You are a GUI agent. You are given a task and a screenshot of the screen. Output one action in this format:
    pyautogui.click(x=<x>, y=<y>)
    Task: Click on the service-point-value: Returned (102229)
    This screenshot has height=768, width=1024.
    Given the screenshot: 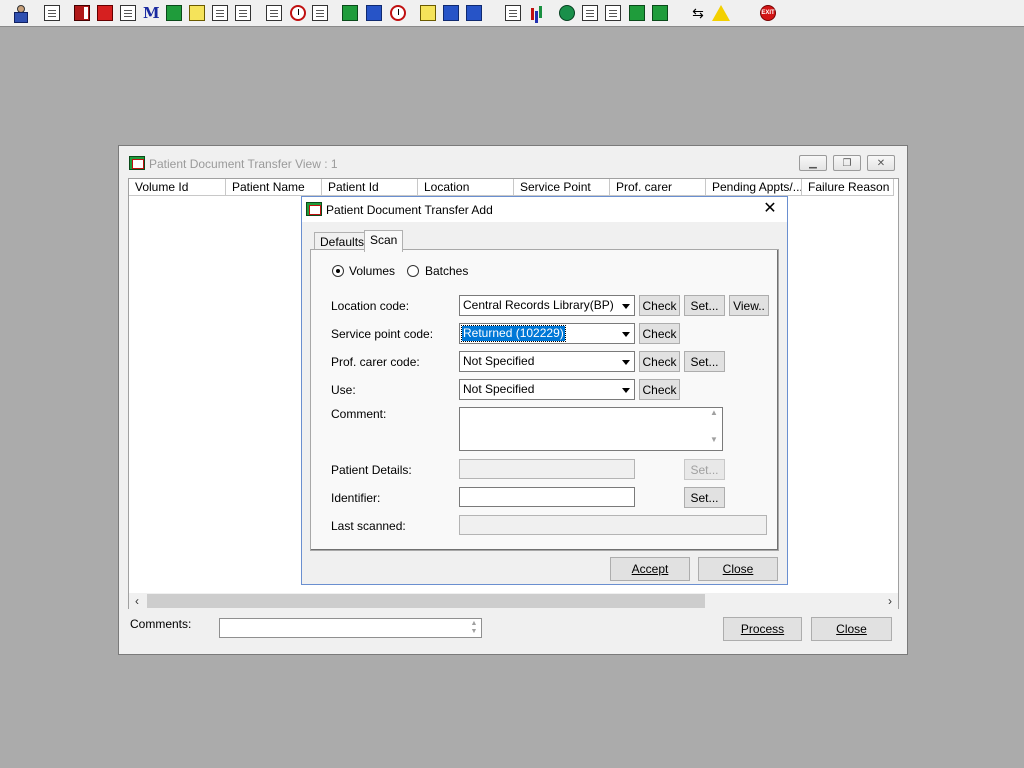 What is the action you would take?
    pyautogui.click(x=513, y=333)
    